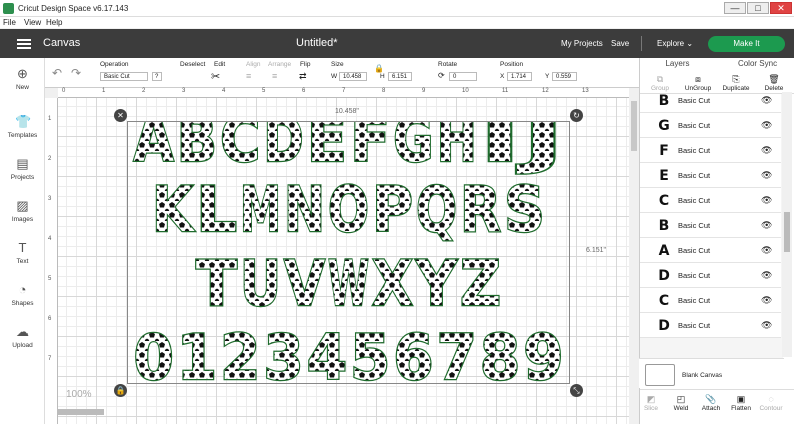 The image size is (794, 424). What do you see at coordinates (441, 75) in the screenshot?
I see `rotate-icon: ⟳` at bounding box center [441, 75].